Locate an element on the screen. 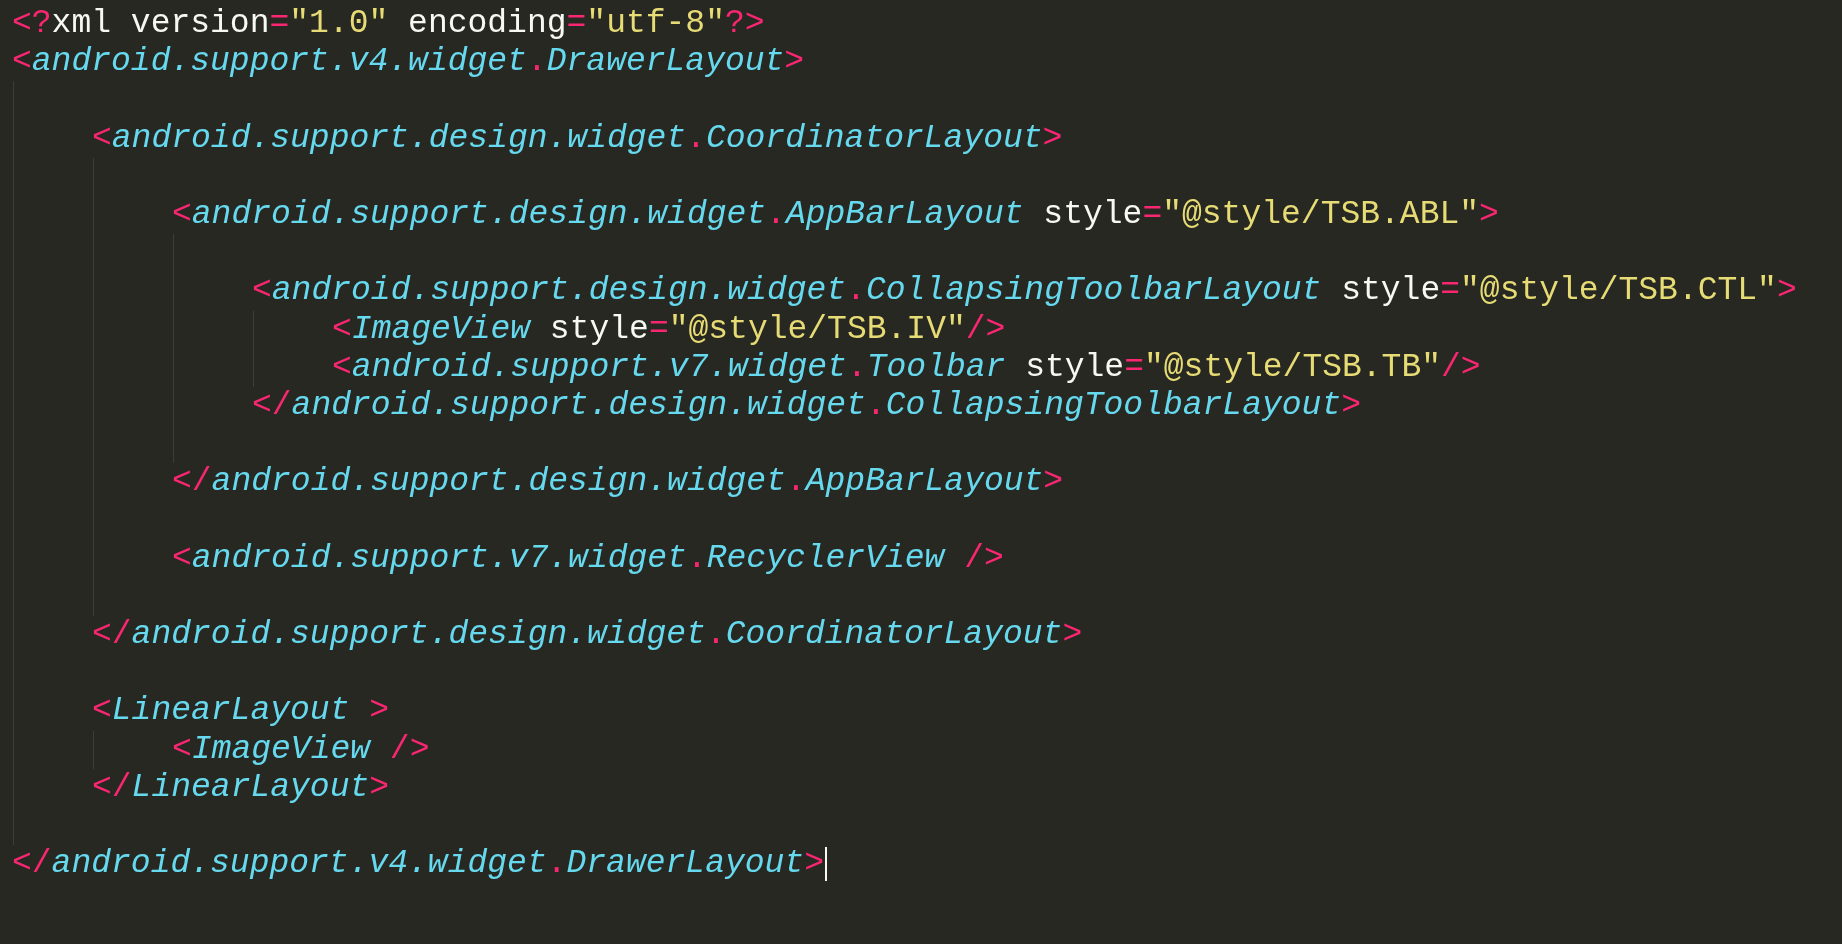 Image resolution: width=1842 pixels, height=944 pixels. code-line: <ImageView /> is located at coordinates (301, 749).